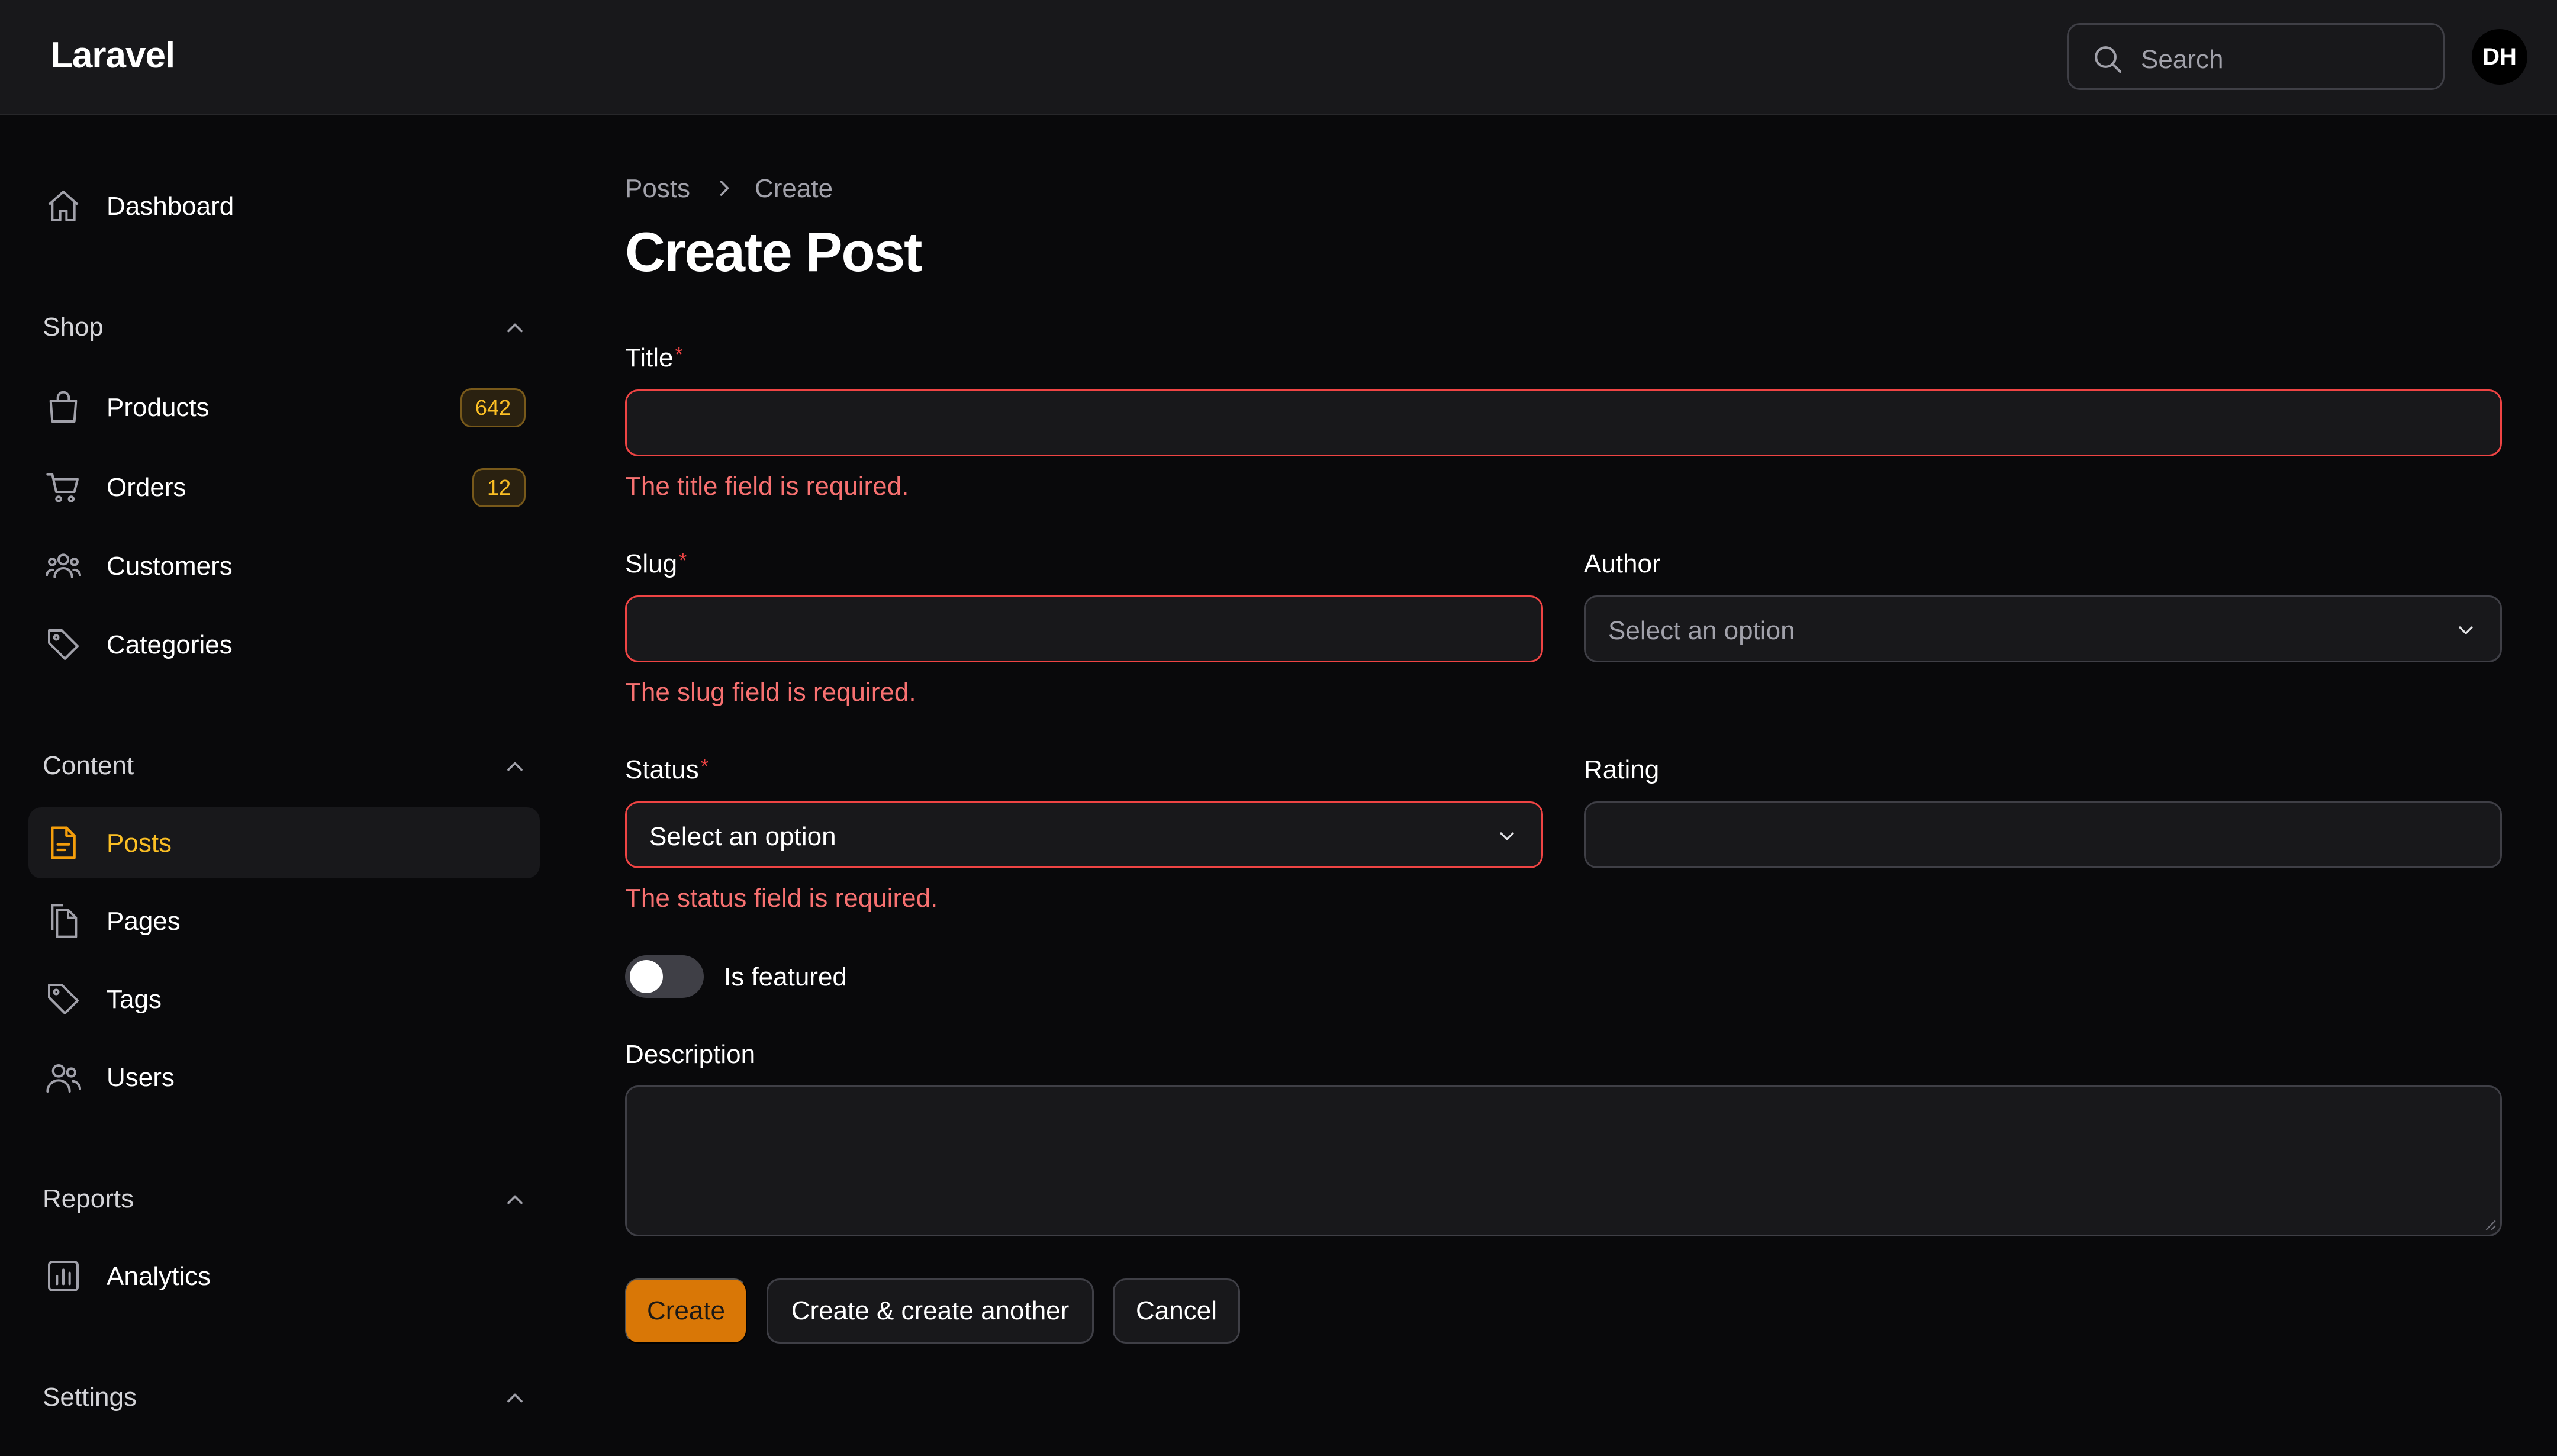  I want to click on sidebar-item-label: Dashboard, so click(170, 207).